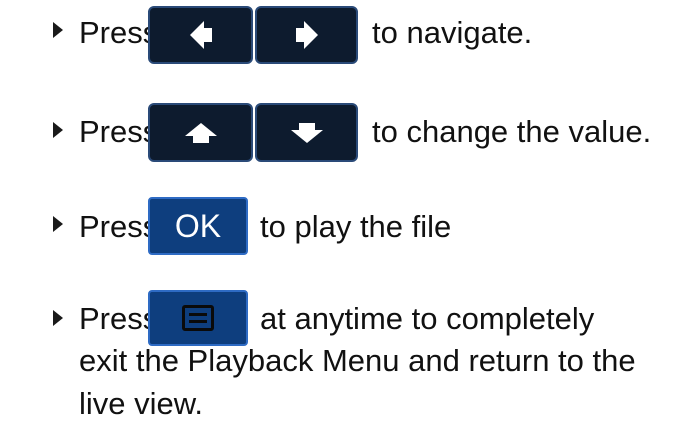  I want to click on menu-icon, so click(198, 318).